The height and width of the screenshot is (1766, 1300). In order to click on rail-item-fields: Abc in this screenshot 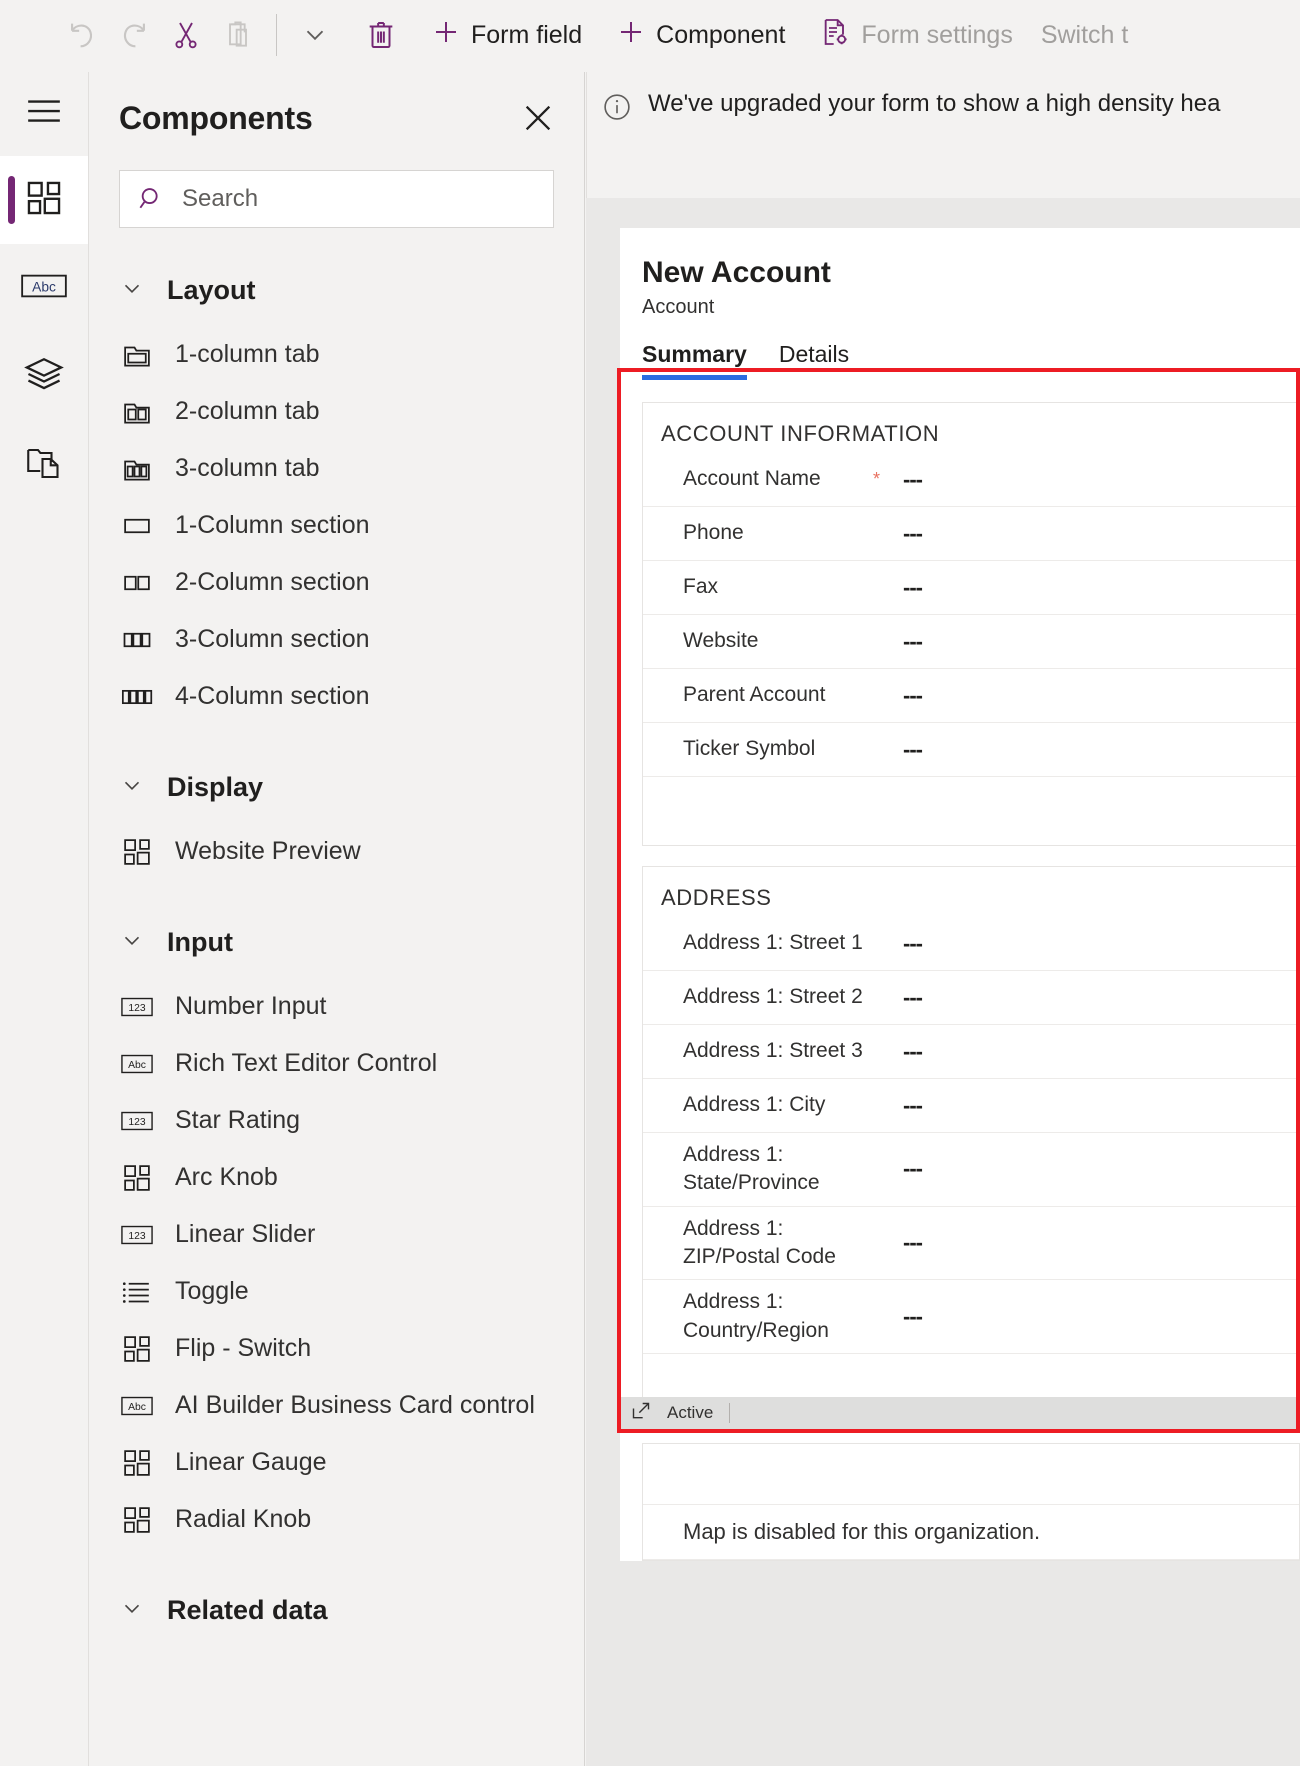, I will do `click(44, 288)`.